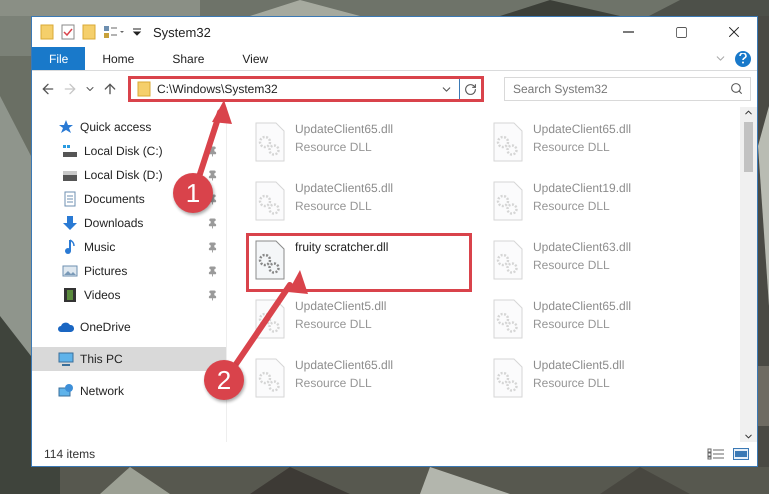  What do you see at coordinates (681, 32) in the screenshot?
I see `maximize-icon` at bounding box center [681, 32].